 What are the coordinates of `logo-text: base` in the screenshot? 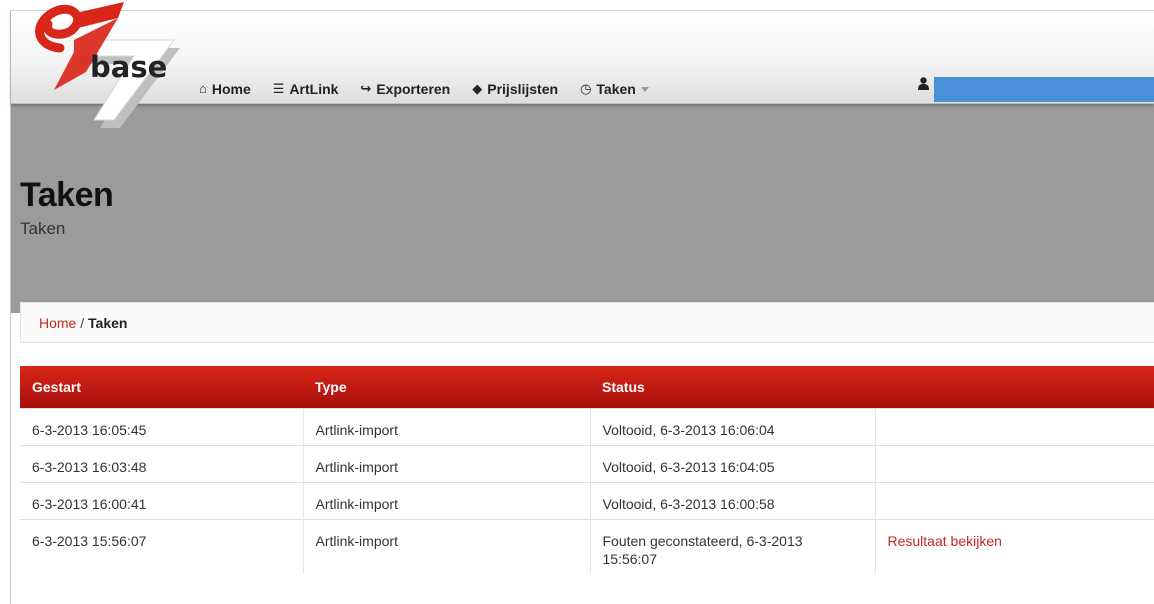 It's located at (129, 67).